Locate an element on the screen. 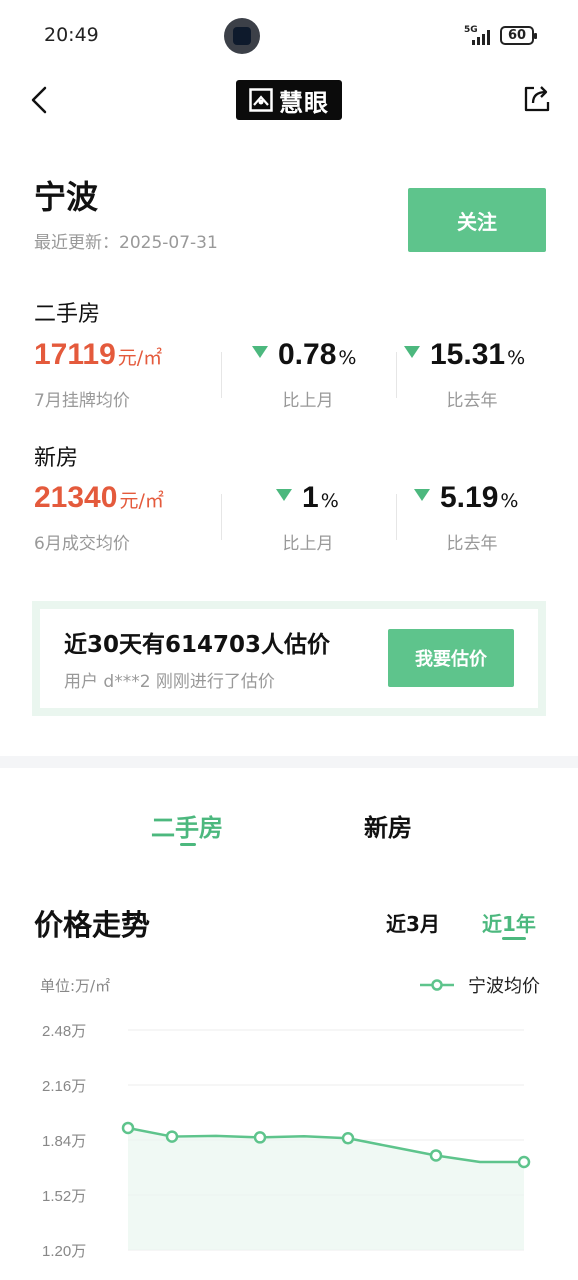 Image resolution: width=578 pixels, height=1280 pixels. legend-line-icon is located at coordinates (437, 985).